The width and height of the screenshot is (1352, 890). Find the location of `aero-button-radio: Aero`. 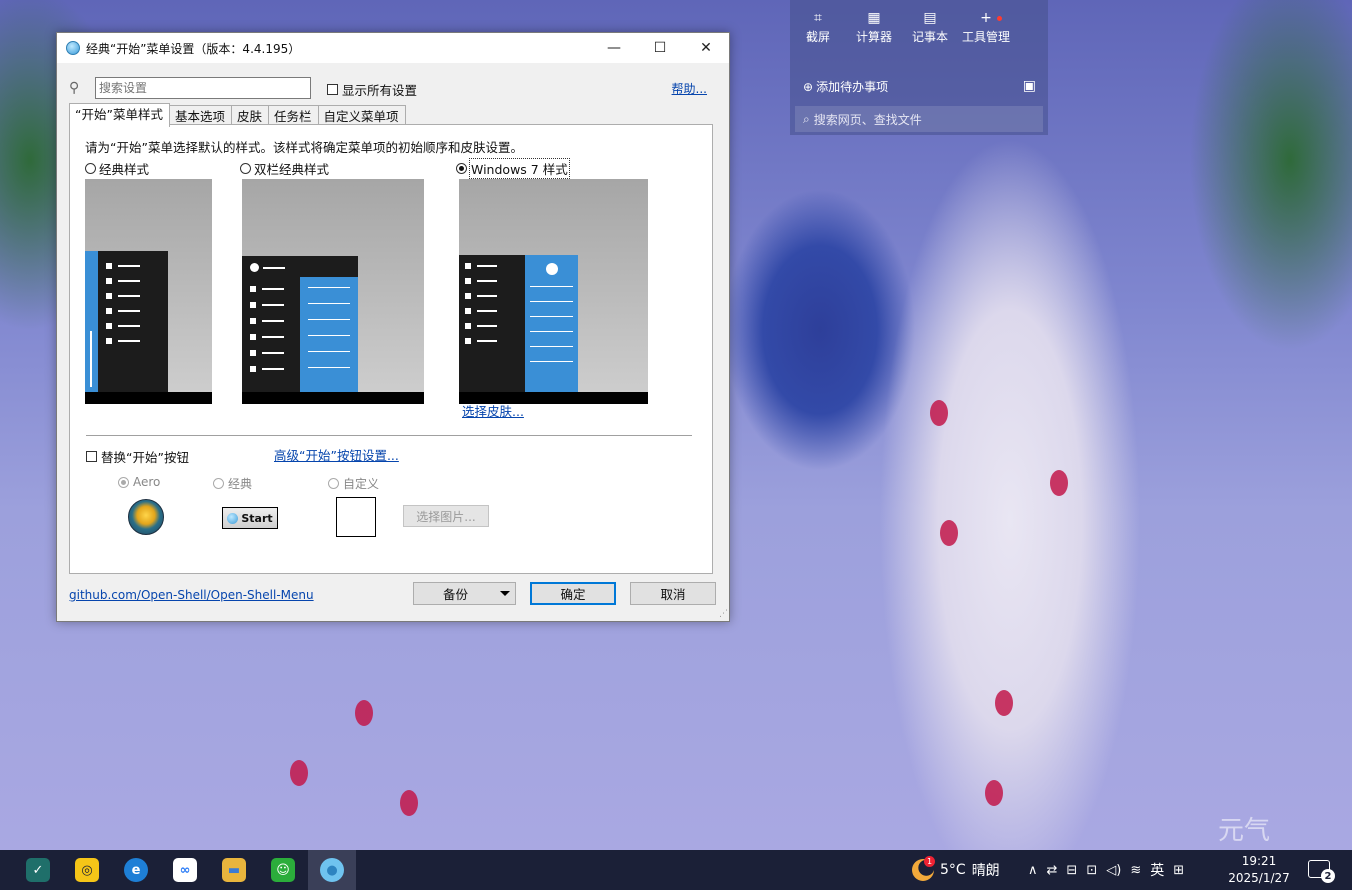

aero-button-radio: Aero is located at coordinates (139, 482).